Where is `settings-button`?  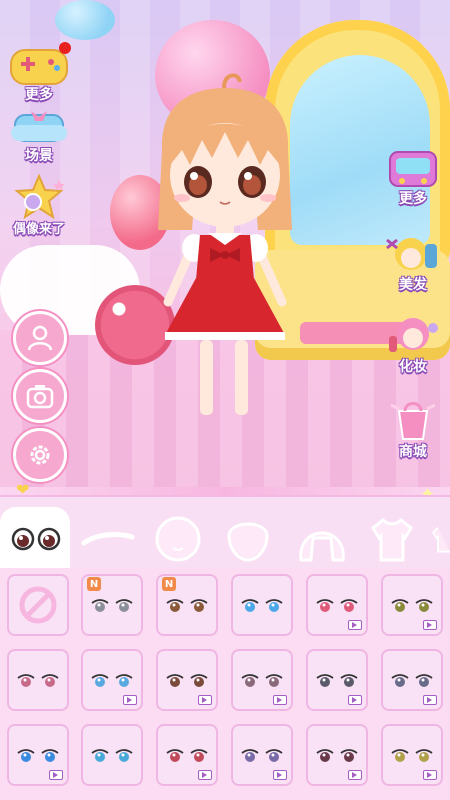 settings-button is located at coordinates (40, 455).